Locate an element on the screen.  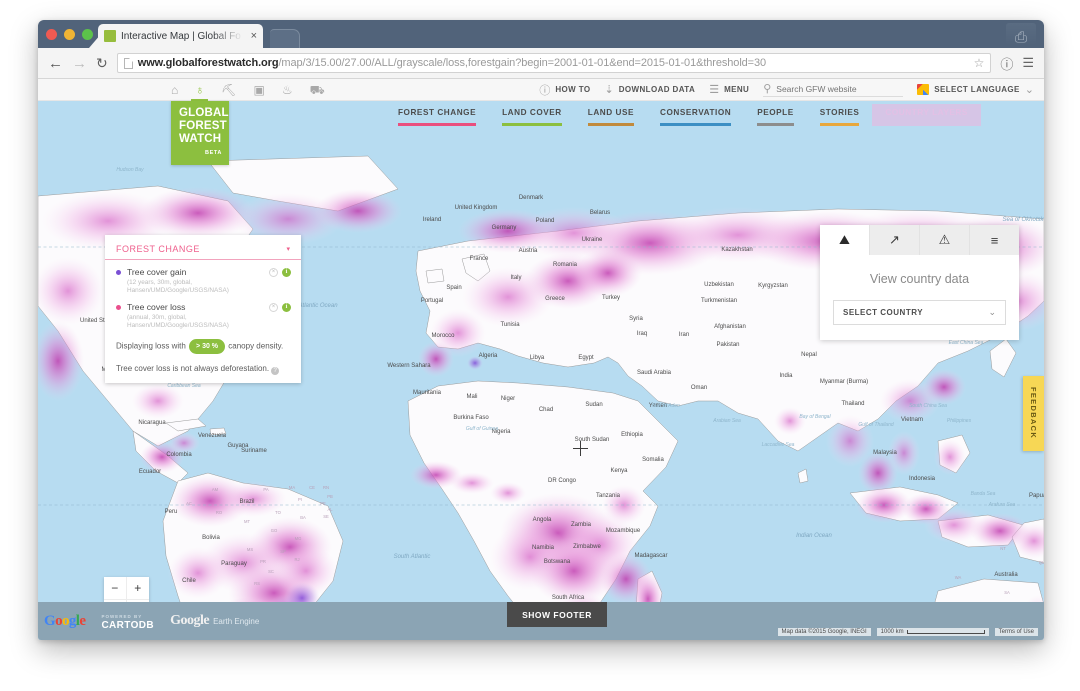
map-country-label: DR Congo is located at coordinates (562, 481).